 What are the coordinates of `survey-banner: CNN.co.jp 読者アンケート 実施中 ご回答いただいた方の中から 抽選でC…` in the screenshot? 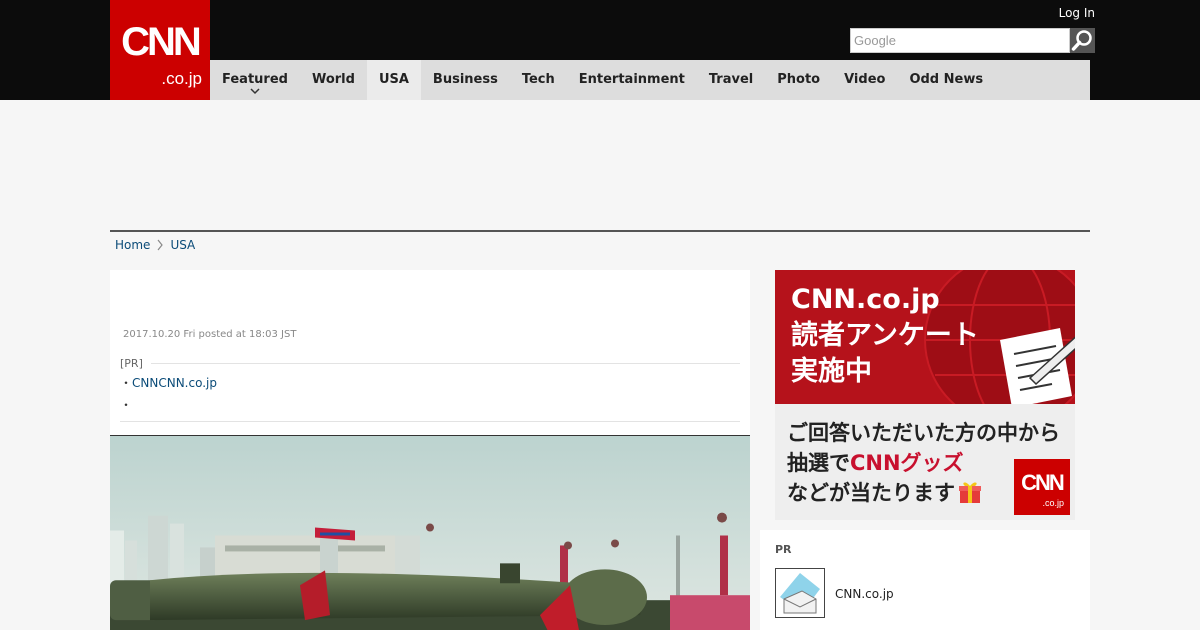 It's located at (925, 395).